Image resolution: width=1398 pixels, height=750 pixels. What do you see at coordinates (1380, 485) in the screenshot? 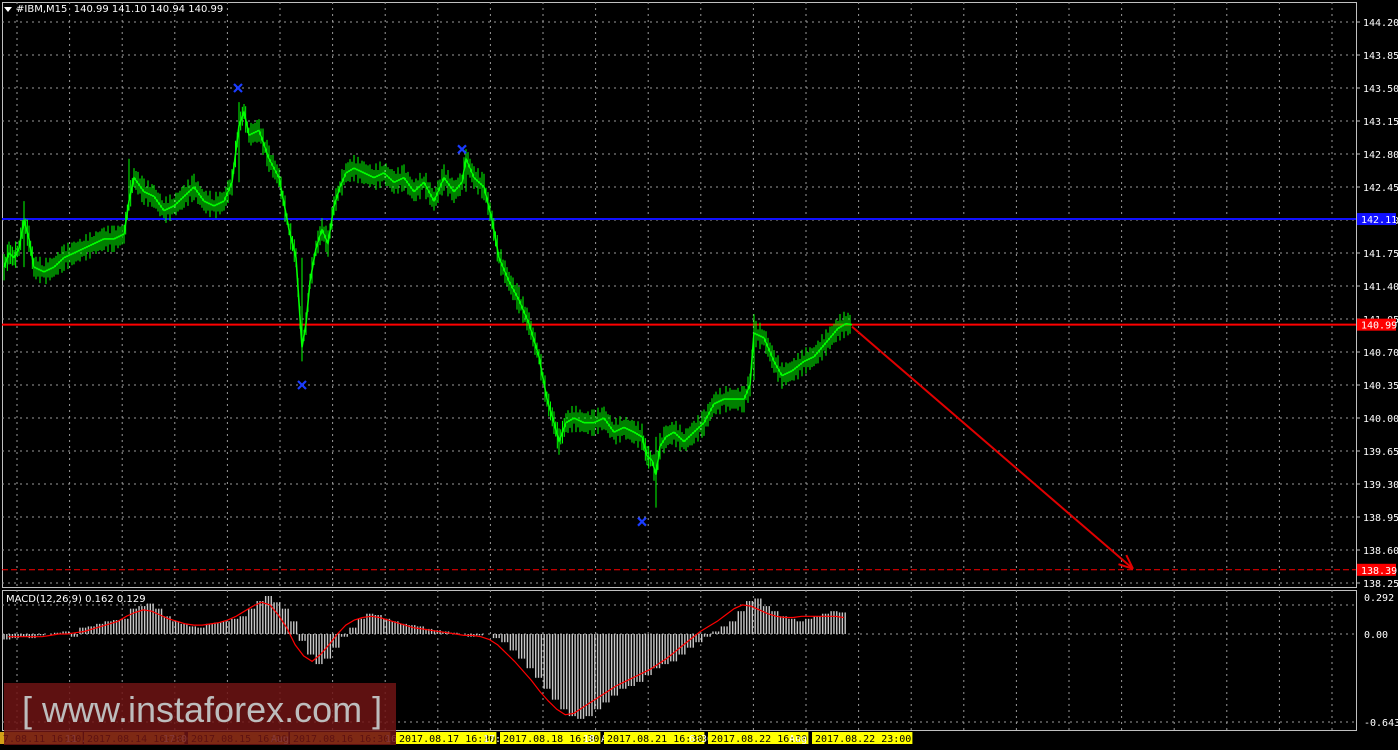
I see `price-tick-label: 139.30` at bounding box center [1380, 485].